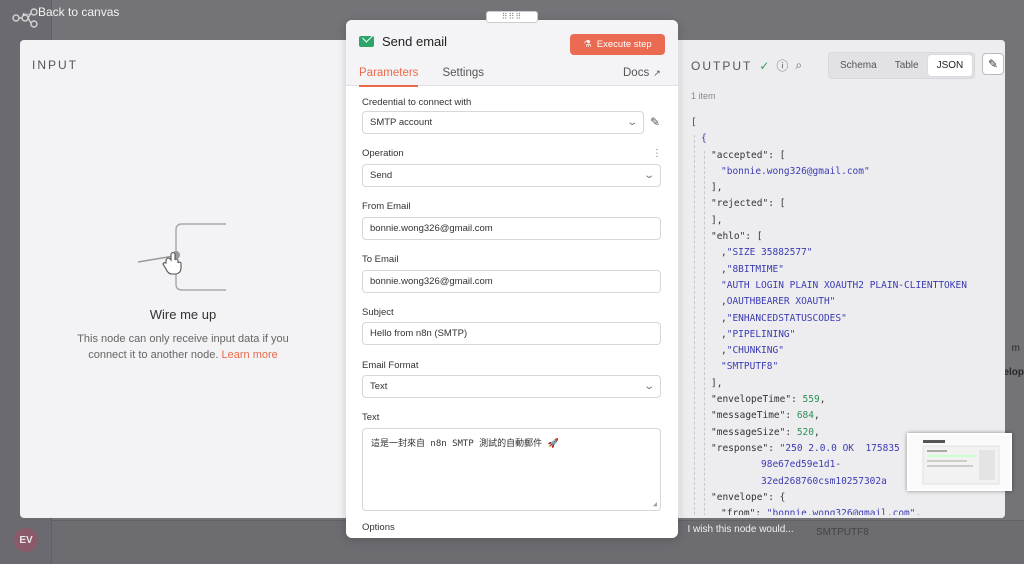 This screenshot has height=564, width=1024. Describe the element at coordinates (765, 416) in the screenshot. I see `json-line: "messageTime": 684,` at that location.